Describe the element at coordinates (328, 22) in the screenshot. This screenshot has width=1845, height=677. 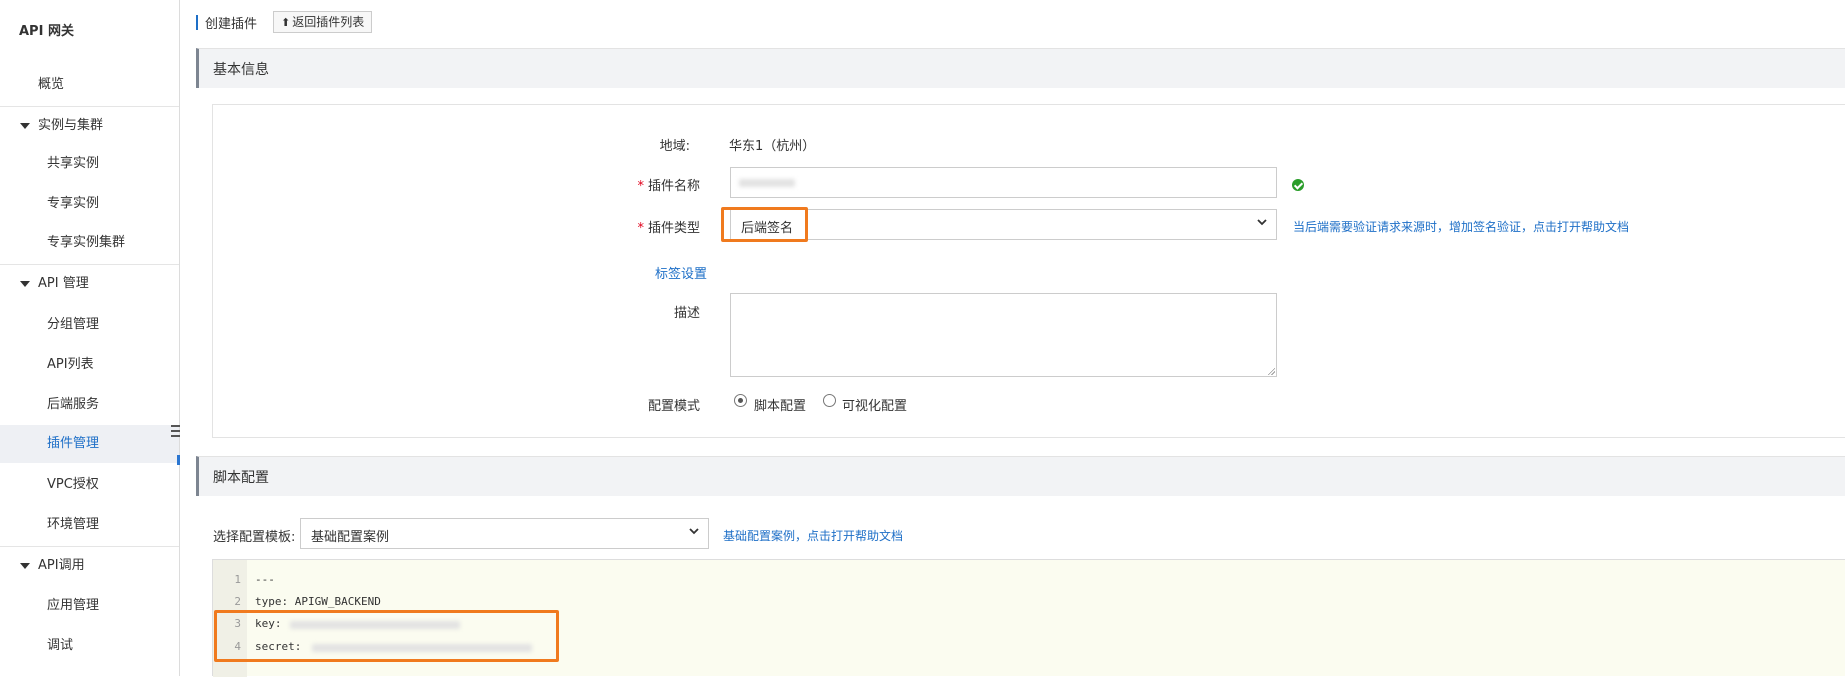
I see `back-button-label: 返回插件列表` at that location.